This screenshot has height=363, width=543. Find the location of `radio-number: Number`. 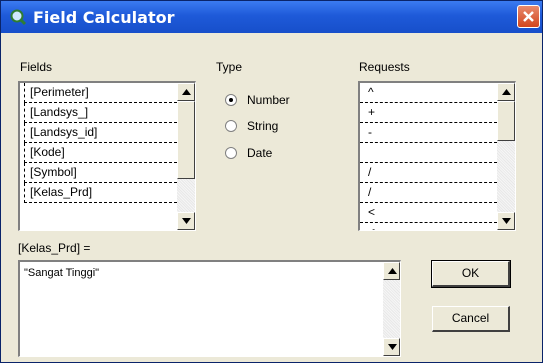

radio-number: Number is located at coordinates (280, 101).